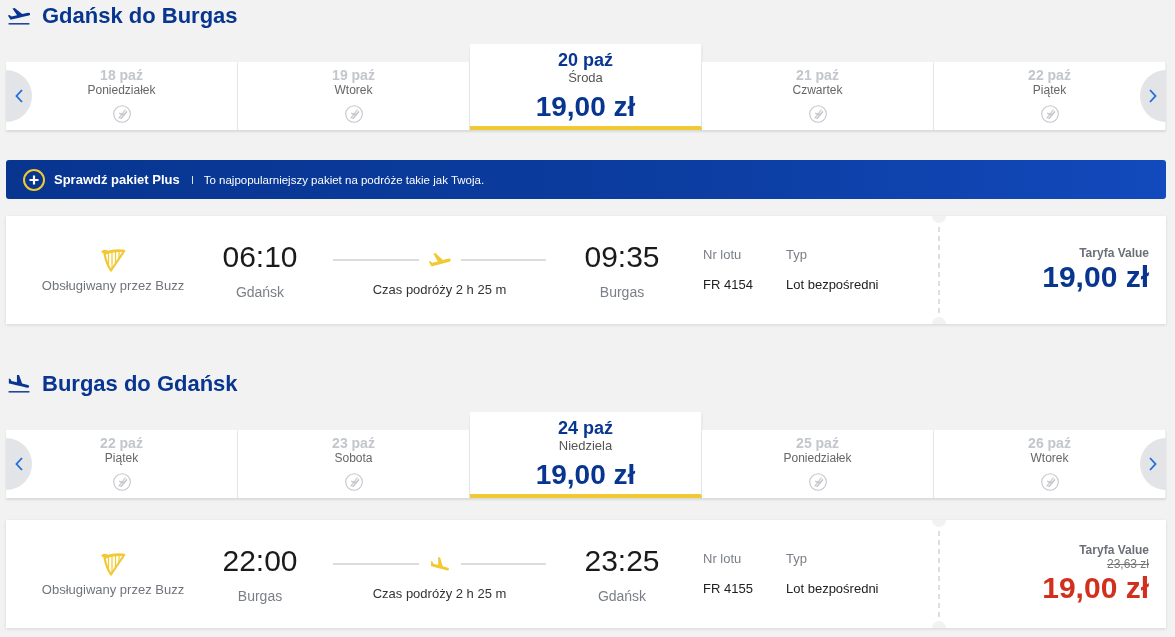 The width and height of the screenshot is (1175, 637). I want to click on date-tab: 18 paź Poniedziałek, so click(122, 96).